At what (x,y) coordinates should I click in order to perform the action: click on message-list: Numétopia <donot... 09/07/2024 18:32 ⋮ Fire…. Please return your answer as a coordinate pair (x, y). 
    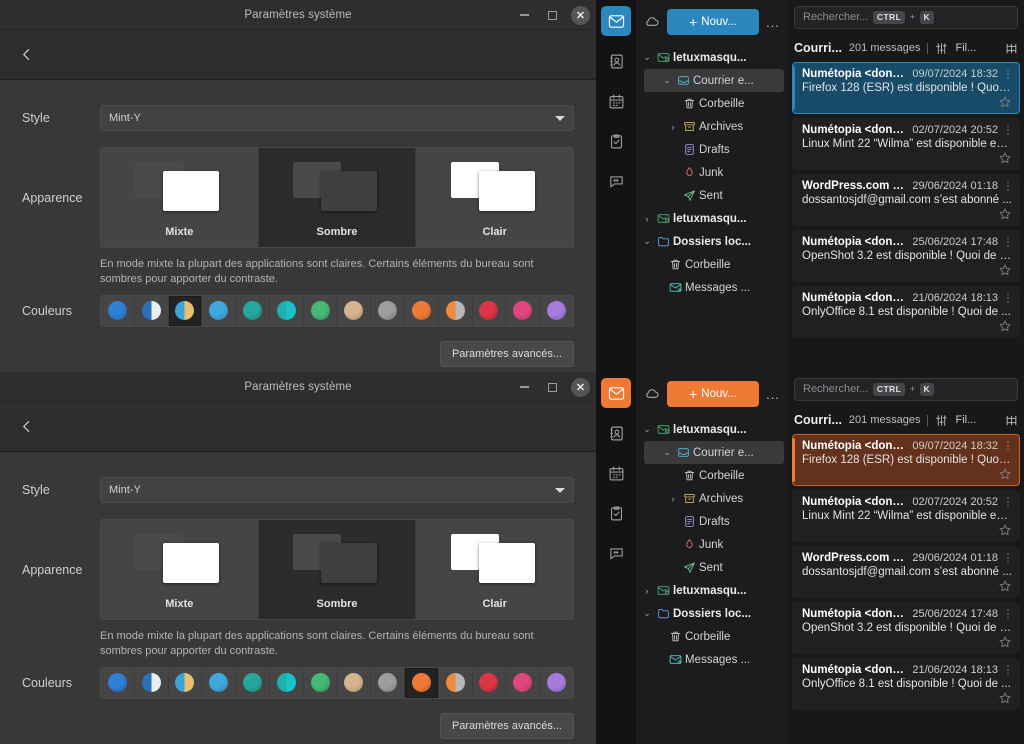
    Looking at the image, I should click on (906, 217).